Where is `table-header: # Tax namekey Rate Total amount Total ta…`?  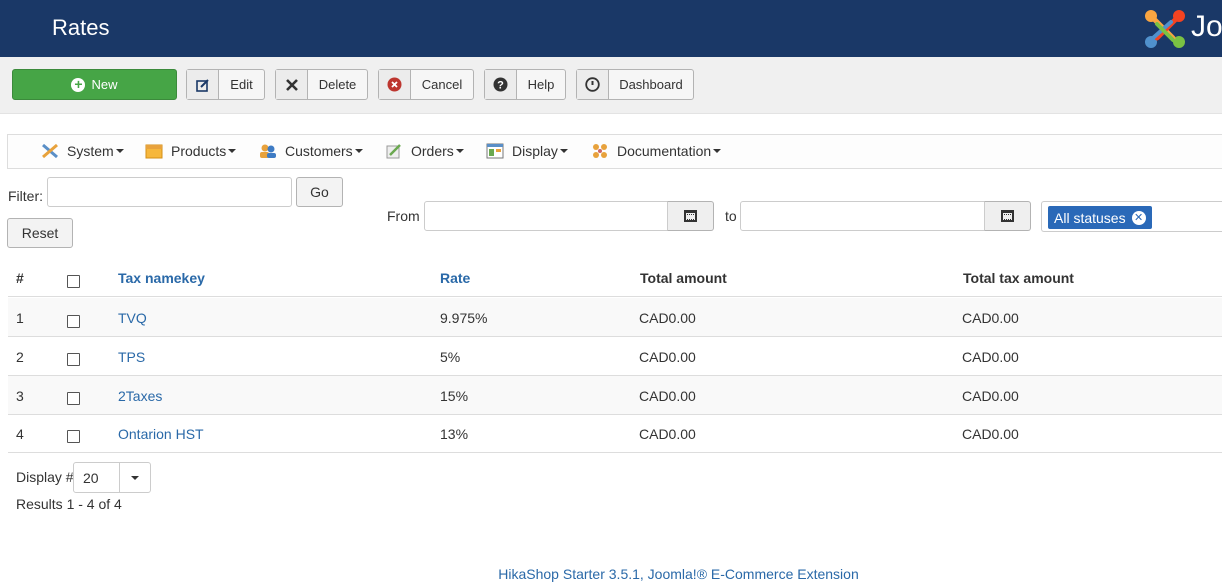
table-header: # Tax namekey Rate Total amount Total ta… is located at coordinates (615, 278).